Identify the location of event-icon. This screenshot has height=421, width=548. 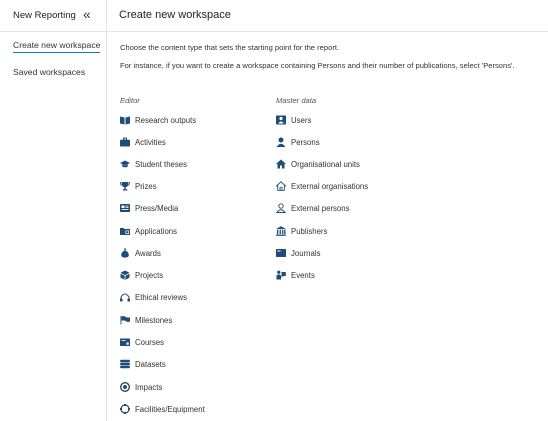
(281, 275).